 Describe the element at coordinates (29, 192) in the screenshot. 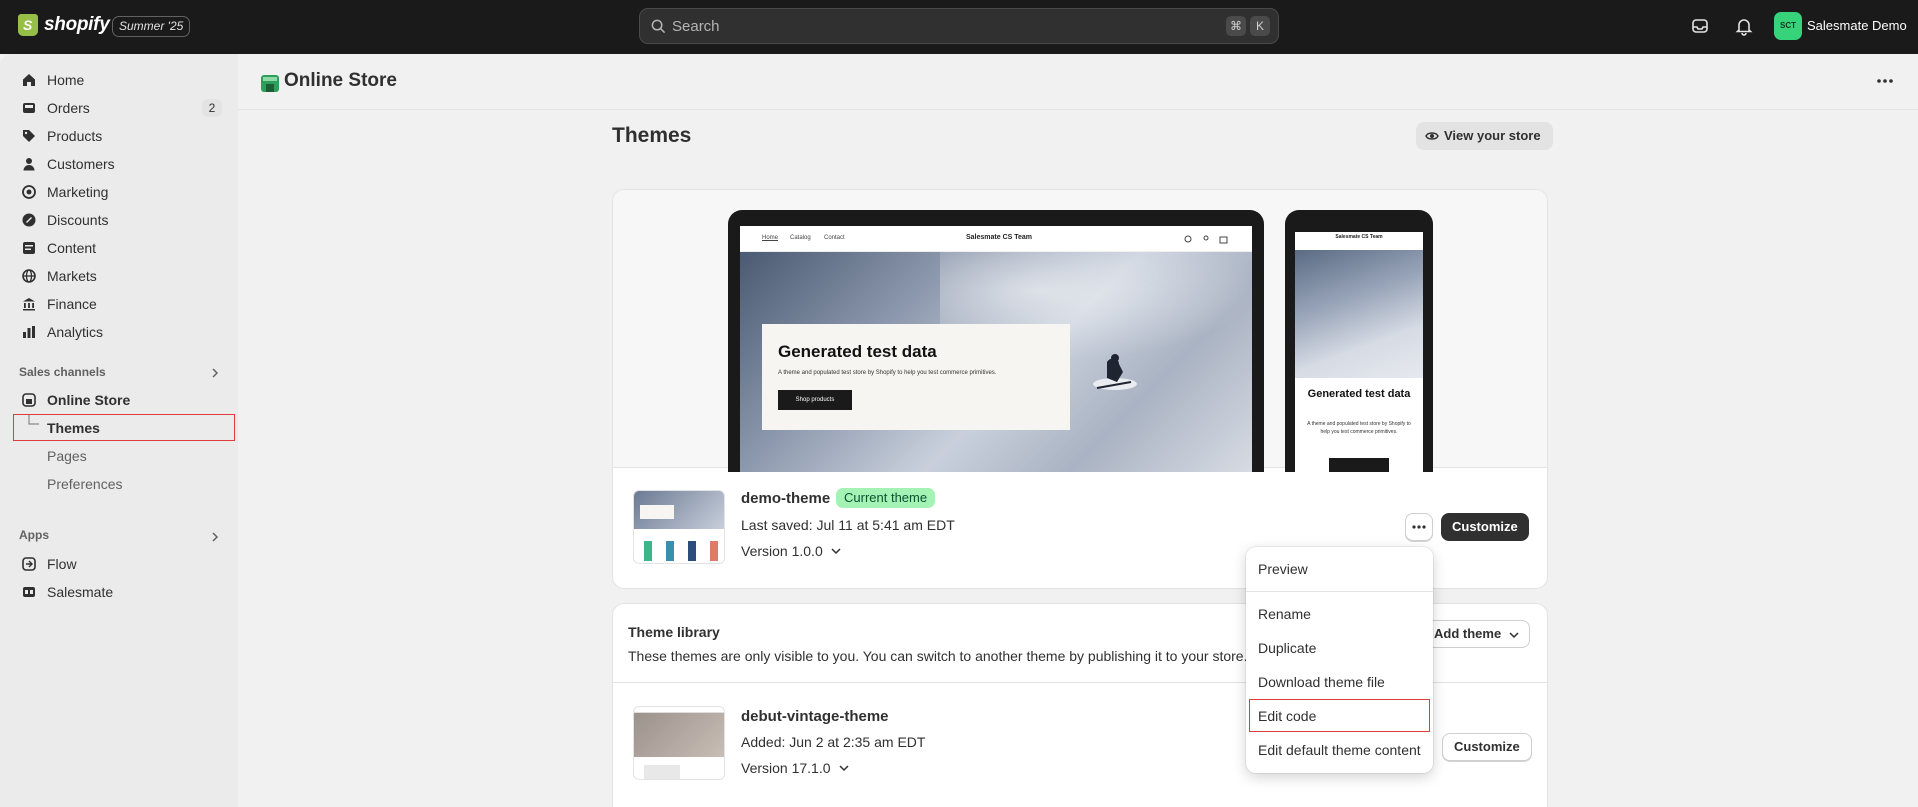

I see `target-icon` at that location.